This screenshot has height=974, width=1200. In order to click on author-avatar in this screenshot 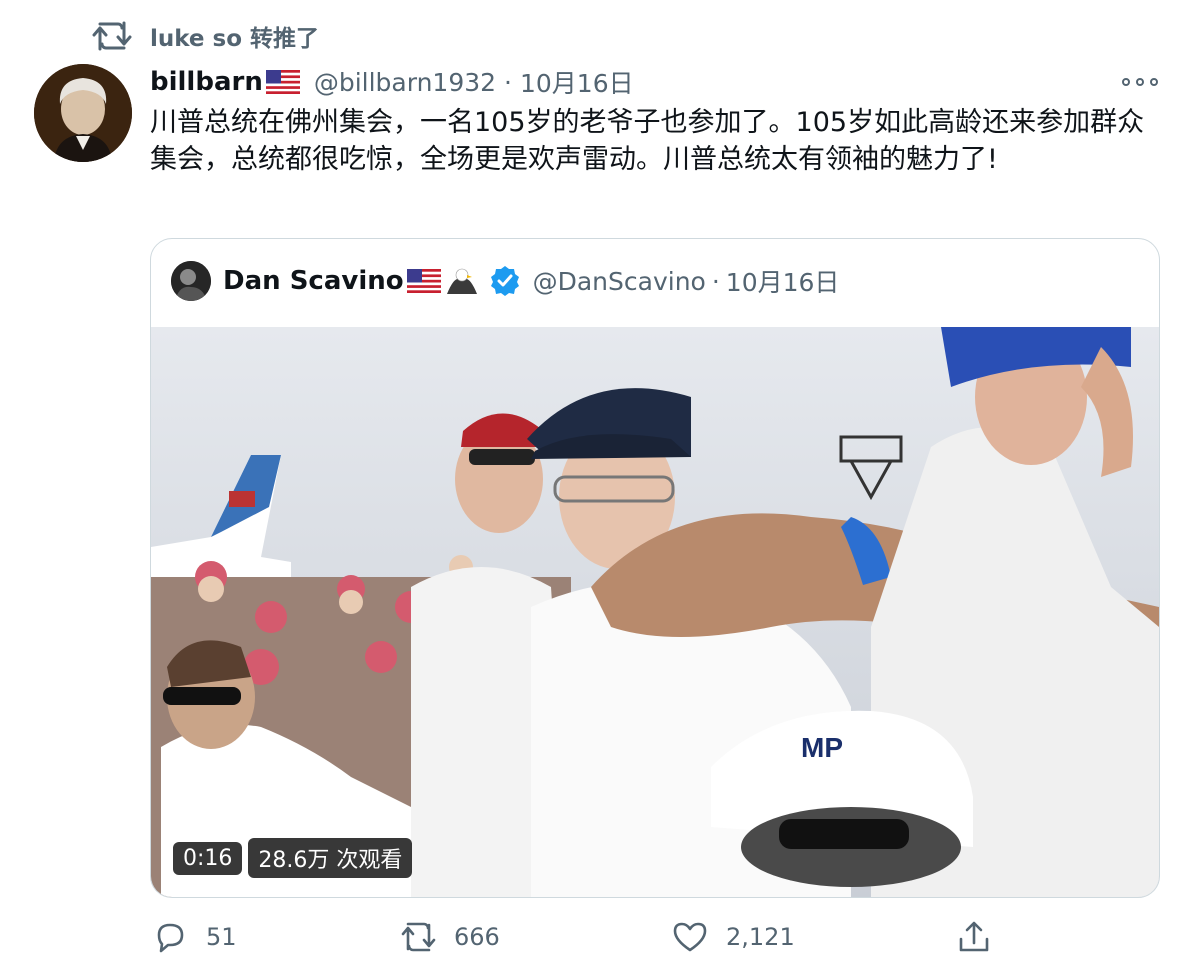, I will do `click(83, 113)`.